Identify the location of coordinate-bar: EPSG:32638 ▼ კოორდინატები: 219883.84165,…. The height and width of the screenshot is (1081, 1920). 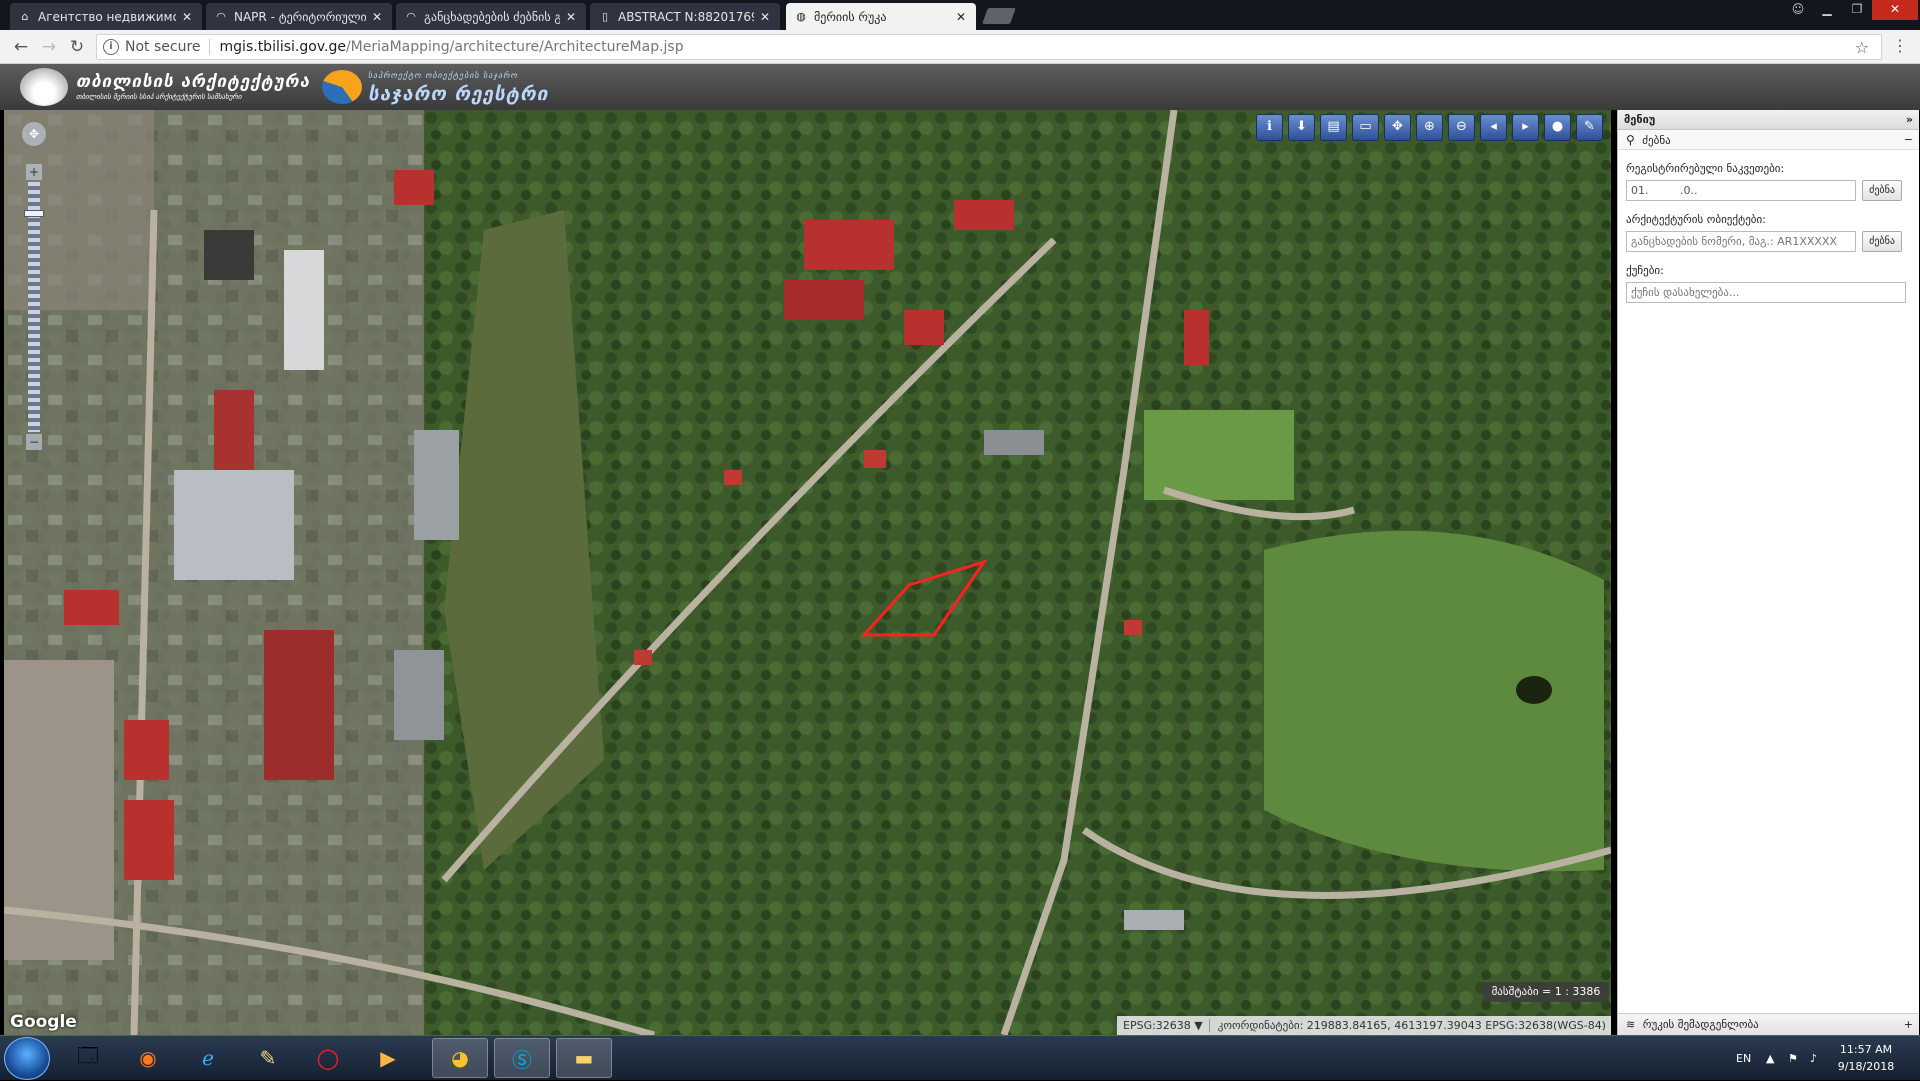
(1364, 1025).